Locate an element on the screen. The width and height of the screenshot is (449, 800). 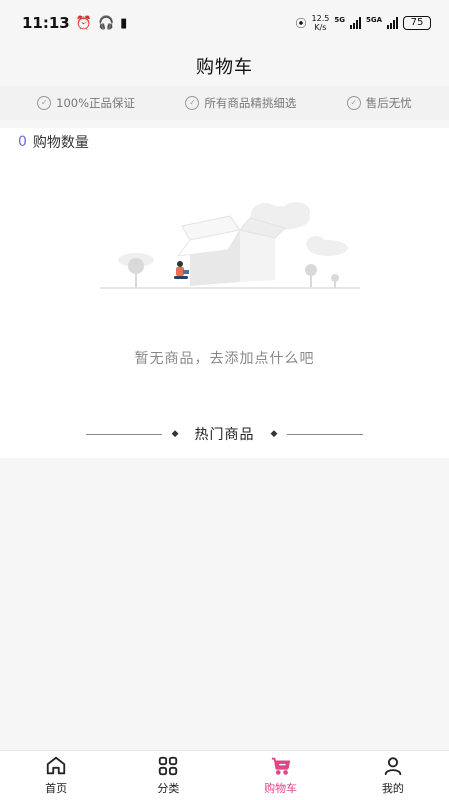
home-icon is located at coordinates (56, 765).